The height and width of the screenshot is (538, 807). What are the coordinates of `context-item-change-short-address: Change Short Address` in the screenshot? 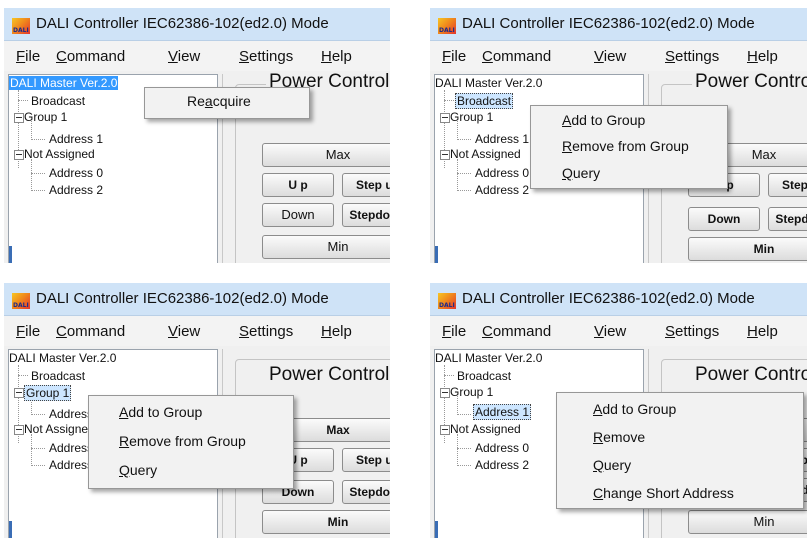 It's located at (663, 493).